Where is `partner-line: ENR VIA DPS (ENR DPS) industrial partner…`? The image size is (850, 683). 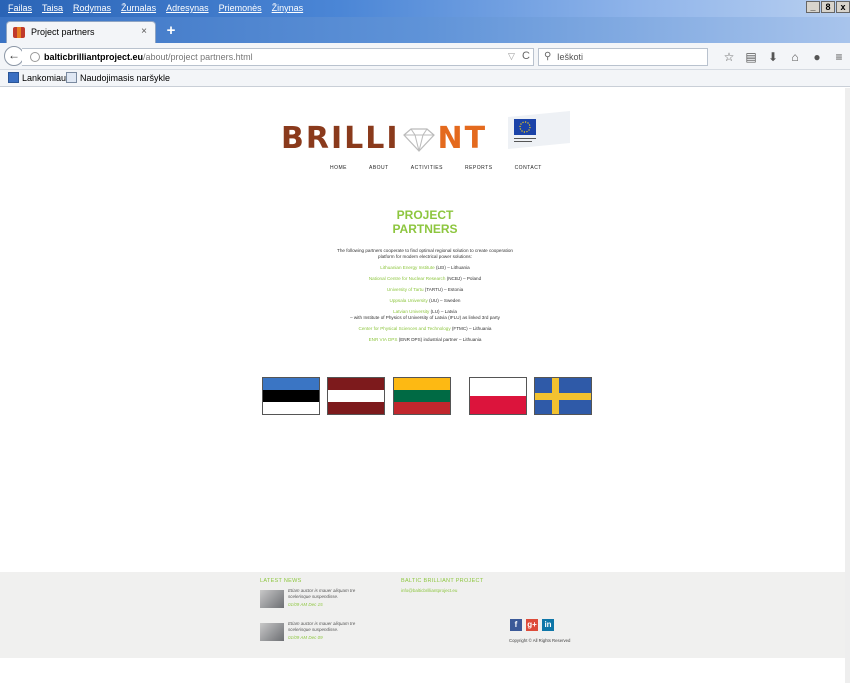
partner-line: ENR VIA DPS (ENR DPS) industrial partner… is located at coordinates (425, 339).